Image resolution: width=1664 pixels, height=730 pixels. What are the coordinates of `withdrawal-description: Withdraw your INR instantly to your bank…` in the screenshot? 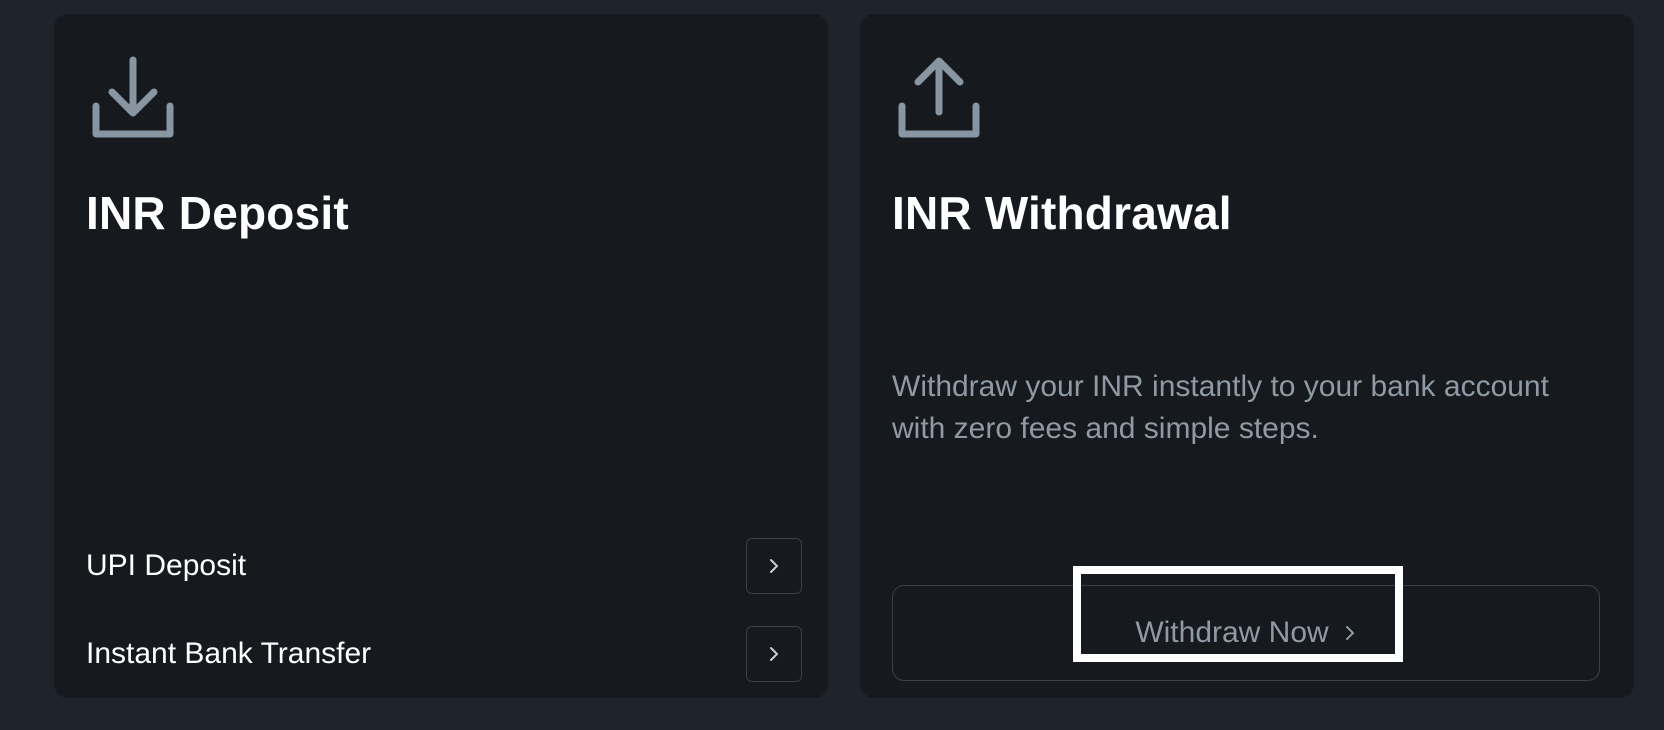 It's located at (1220, 407).